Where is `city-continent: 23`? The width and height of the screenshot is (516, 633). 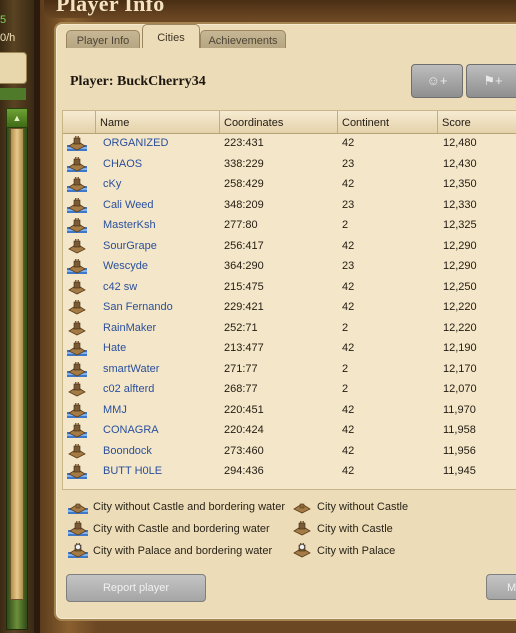
city-continent: 23 is located at coordinates (348, 163).